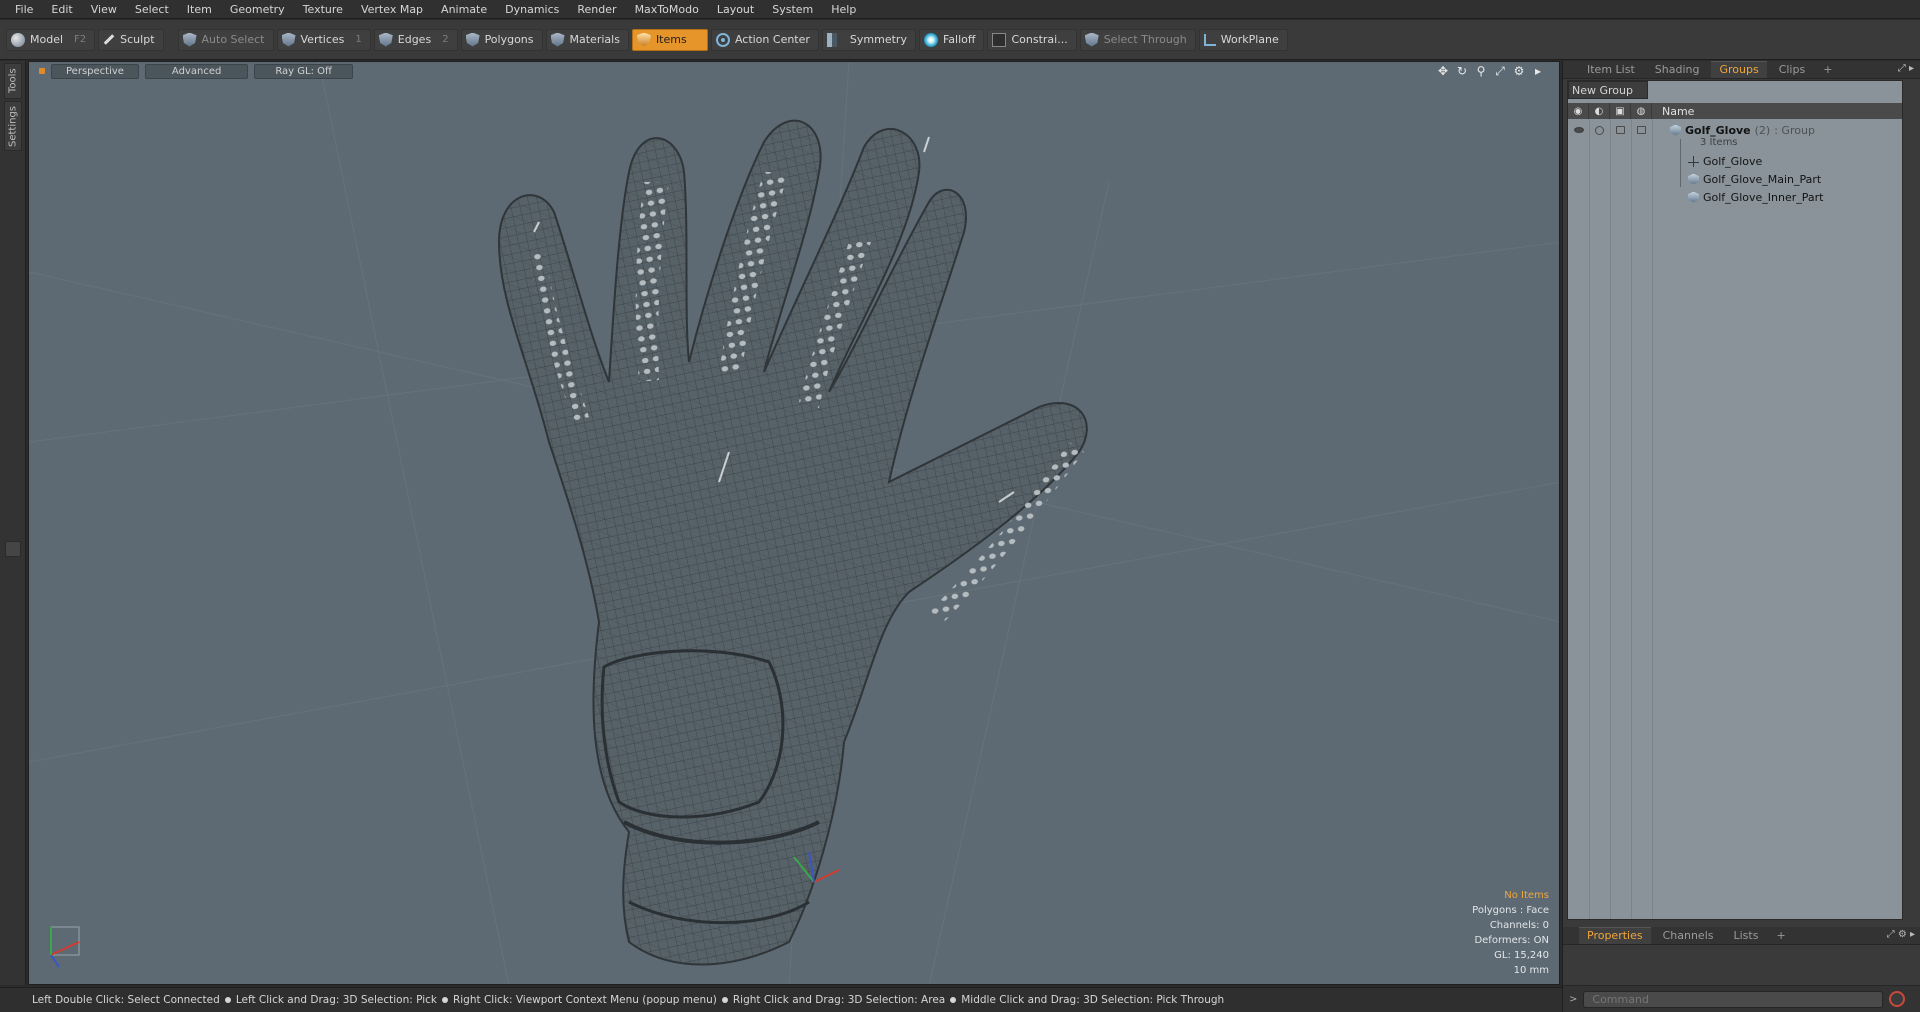 The width and height of the screenshot is (1920, 1012). I want to click on perspective-tab: Perspective, so click(95, 71).